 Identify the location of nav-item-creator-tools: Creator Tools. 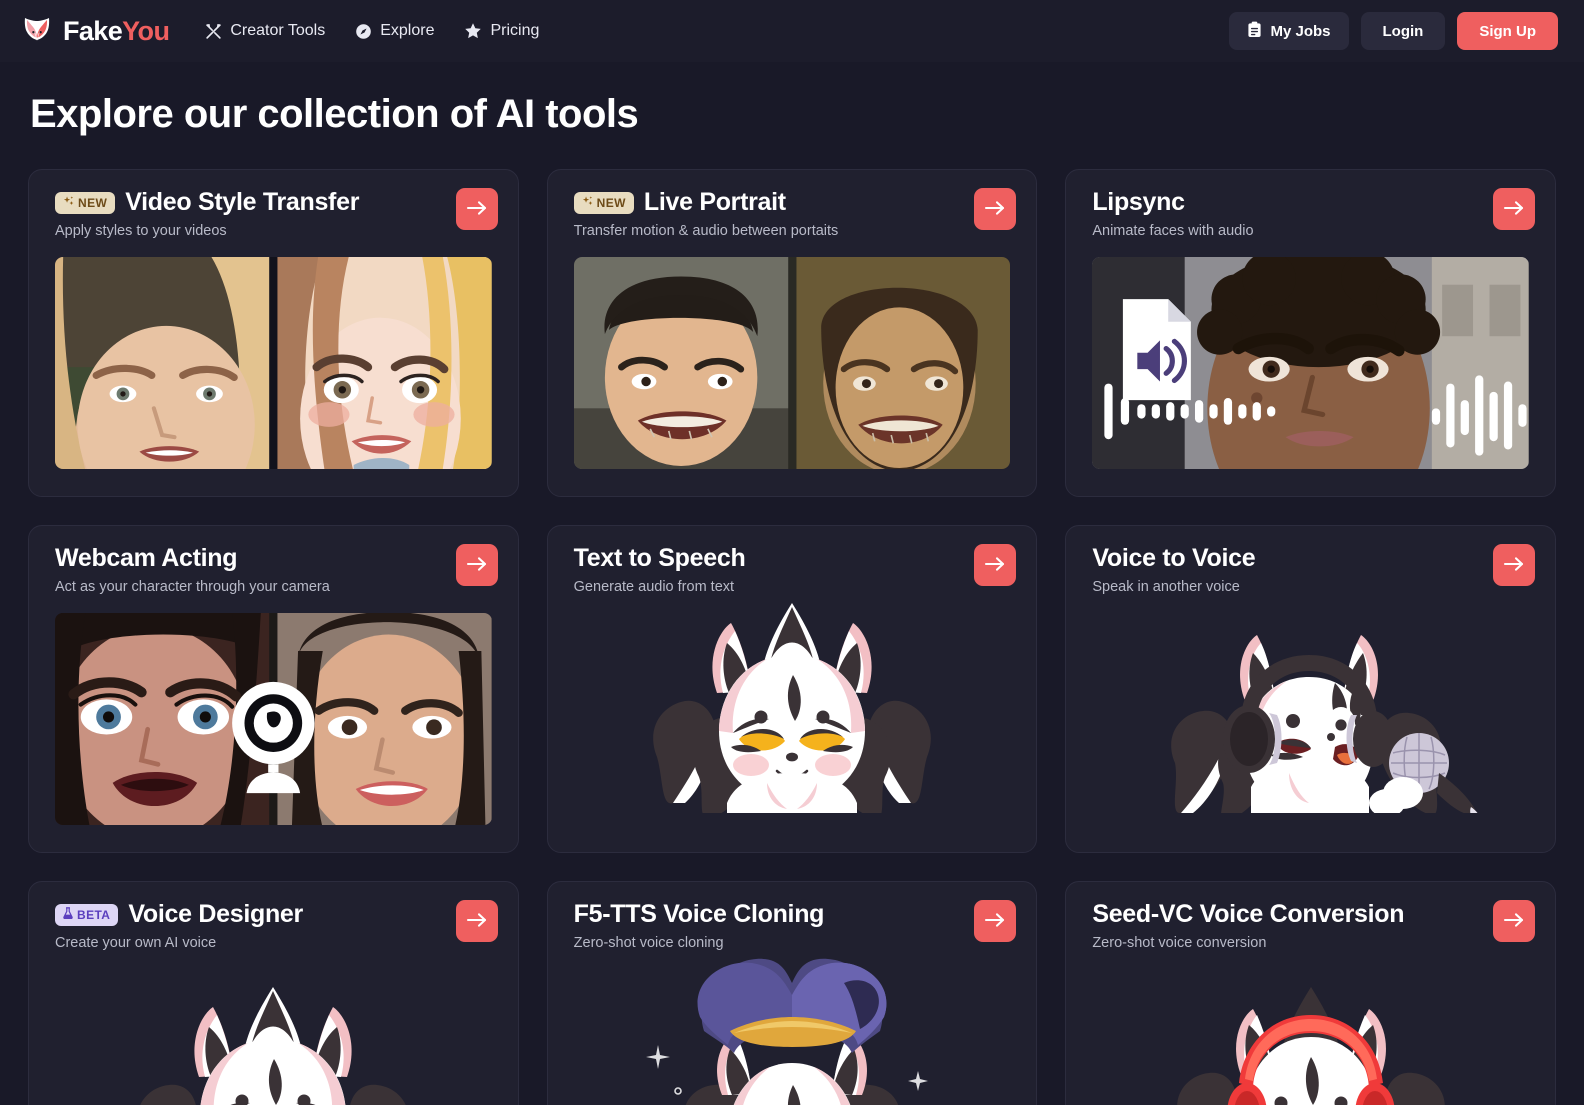
(265, 31).